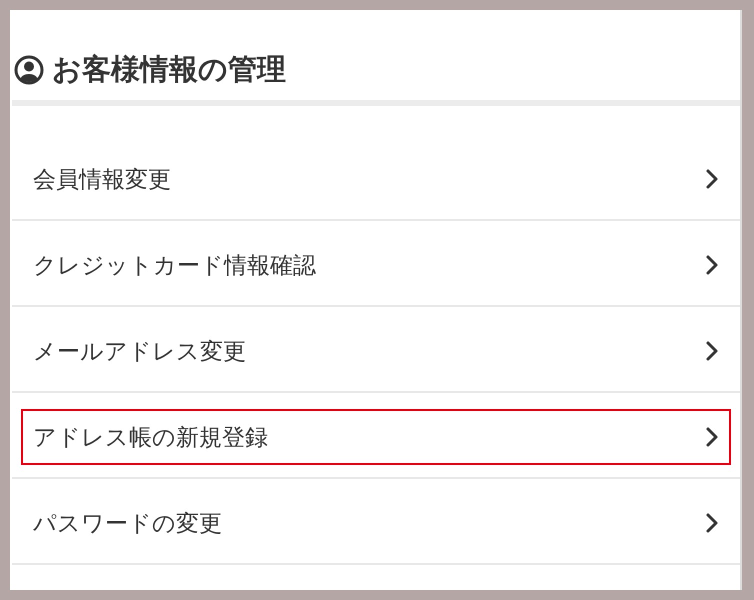 The image size is (754, 600). Describe the element at coordinates (376, 265) in the screenshot. I see `menu-item: クレジットカード情報確認` at that location.